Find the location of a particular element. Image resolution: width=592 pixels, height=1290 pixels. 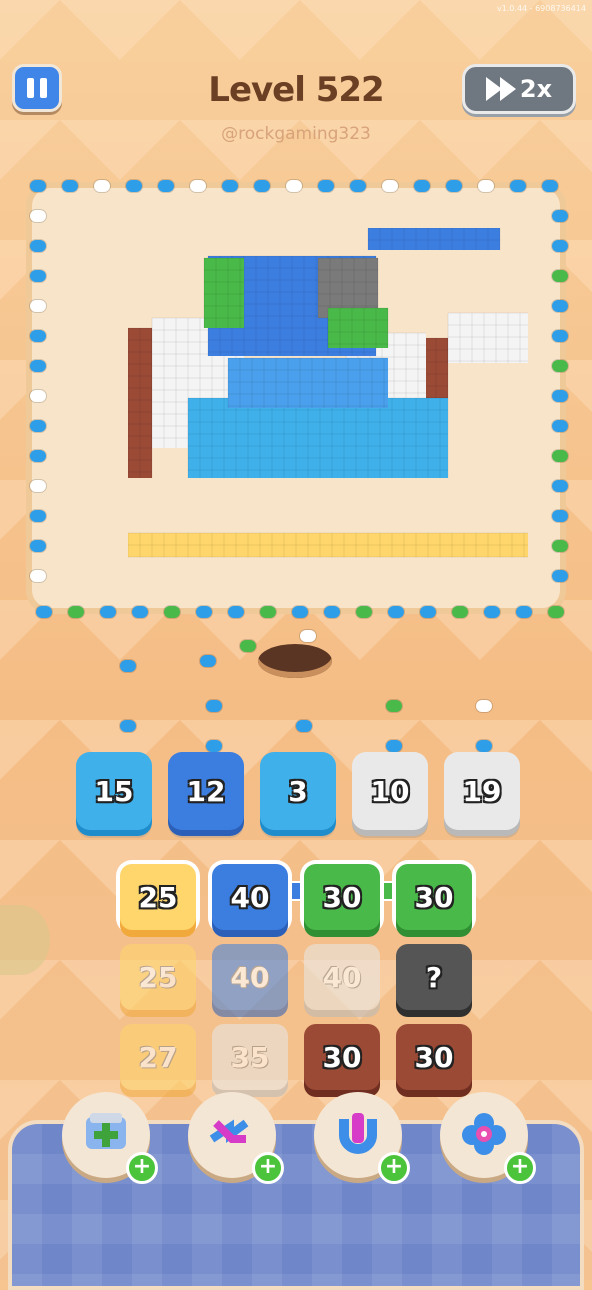

add-slot-icon is located at coordinates (106, 1135).